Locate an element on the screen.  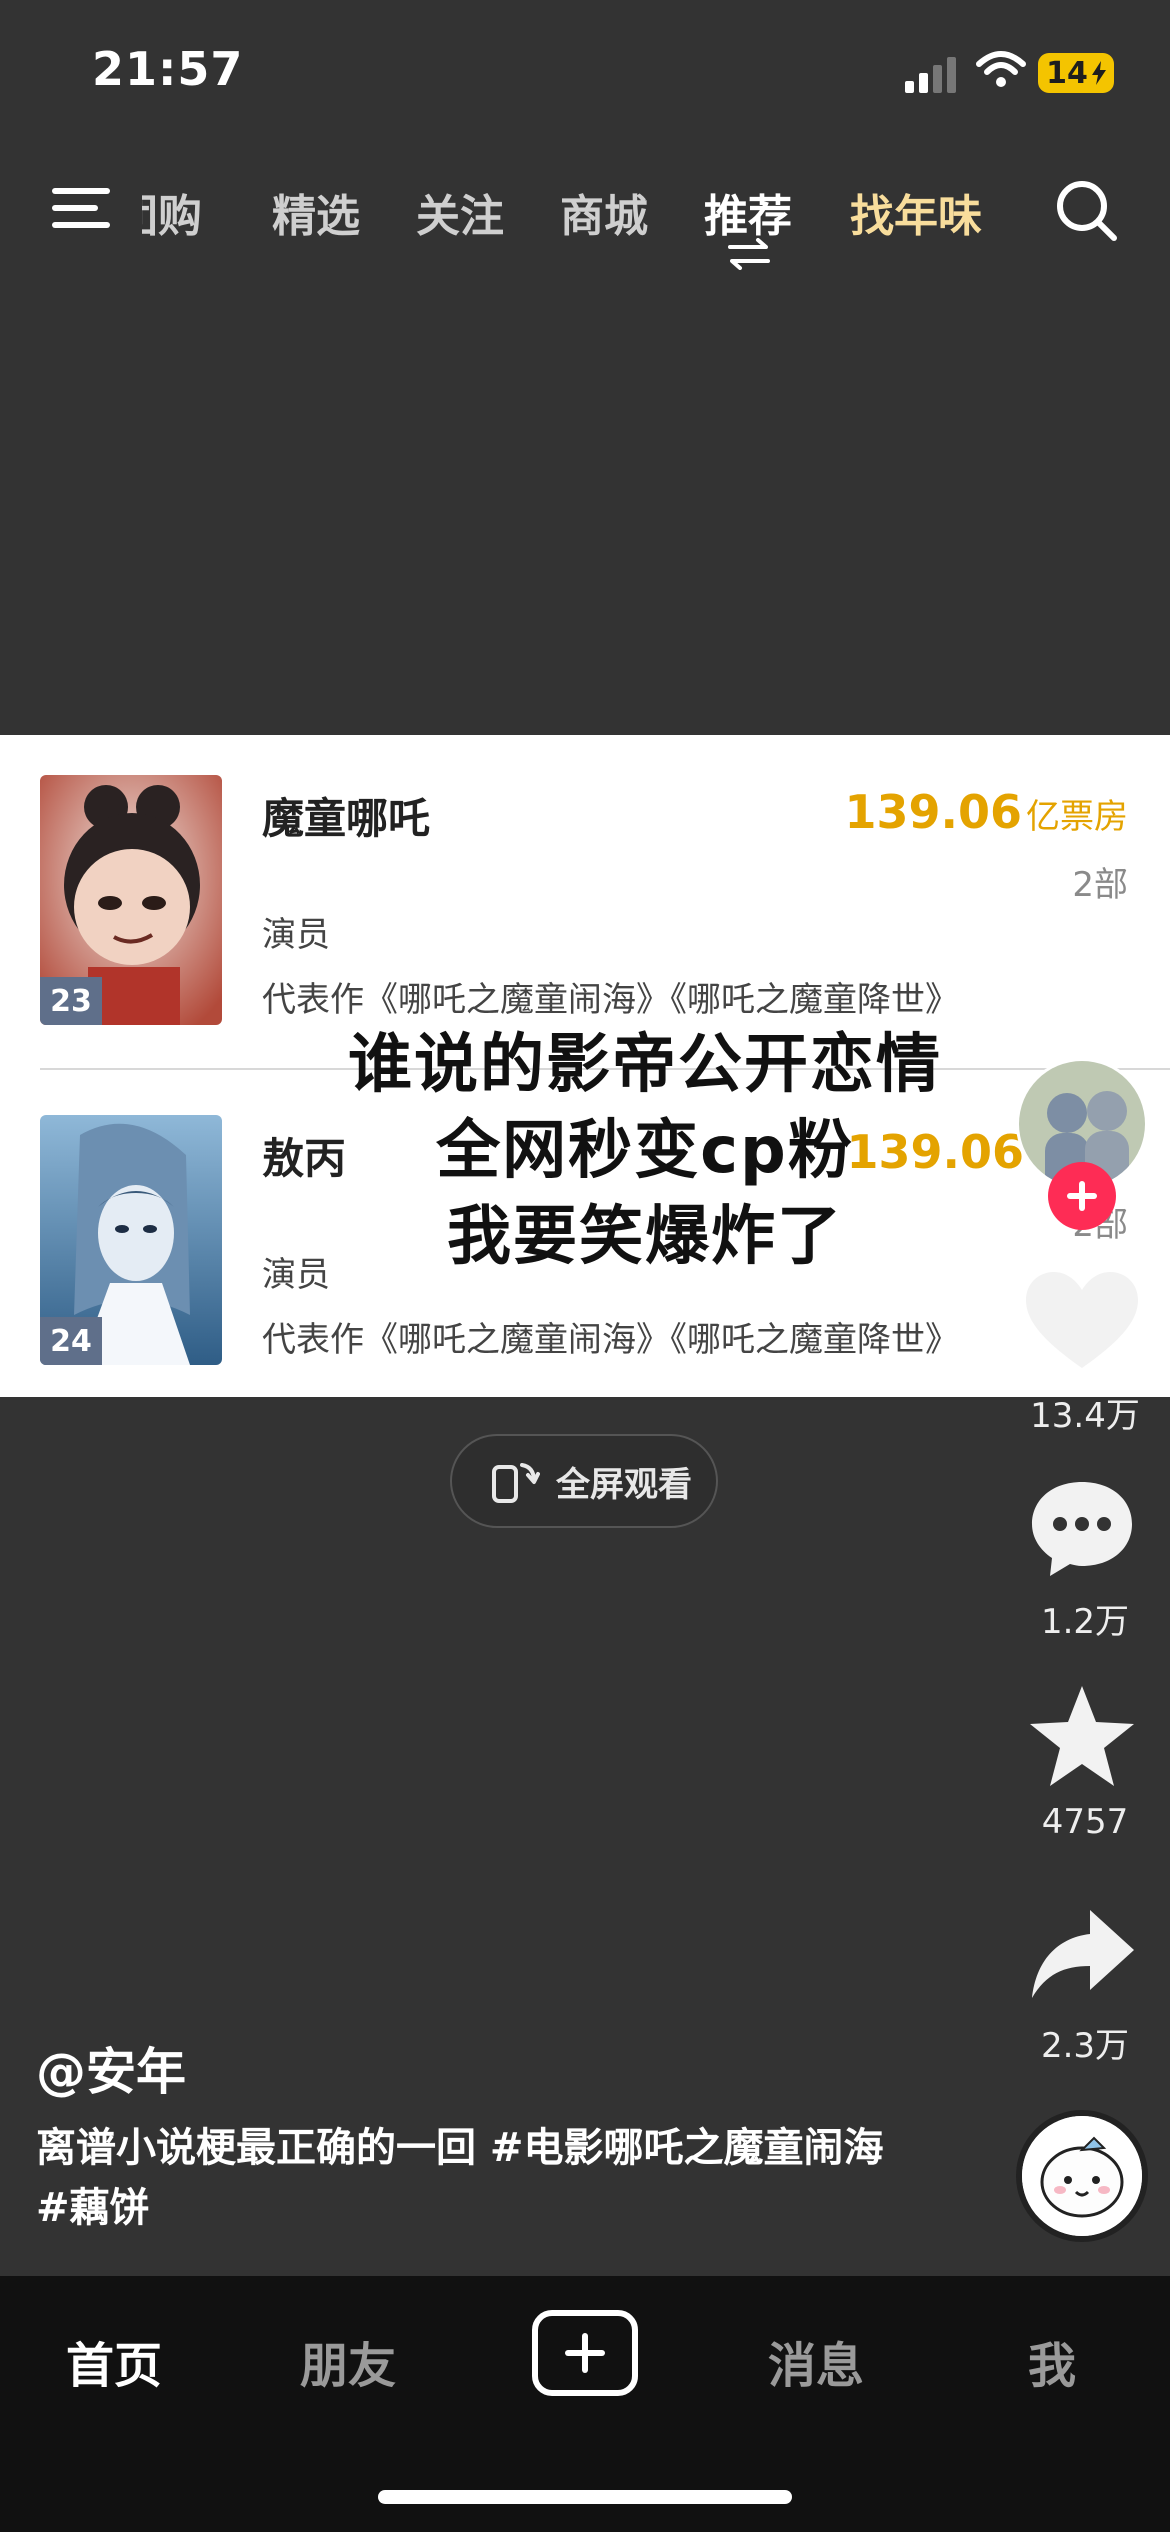
caption-line: 我要笑爆炸了 is located at coordinates (645, 1237).